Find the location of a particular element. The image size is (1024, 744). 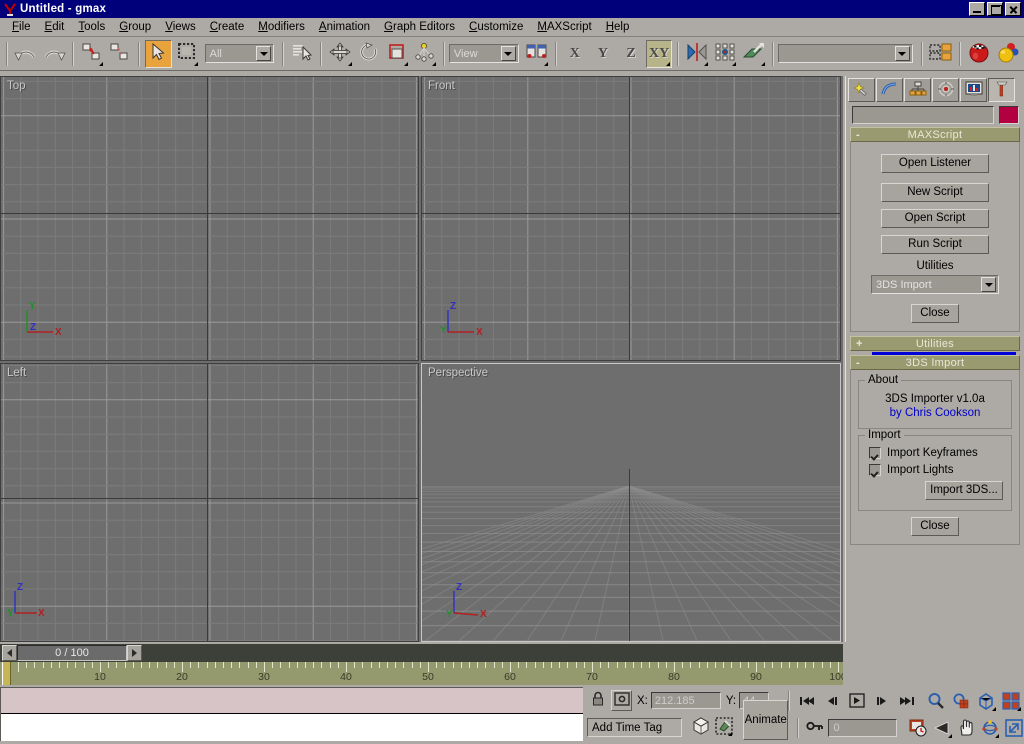

zoom-extents-all-button is located at coordinates (1011, 701).